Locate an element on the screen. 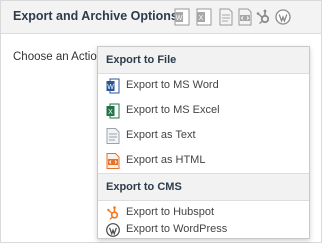  group-header-export-to-file: Export to File is located at coordinates (203, 60).